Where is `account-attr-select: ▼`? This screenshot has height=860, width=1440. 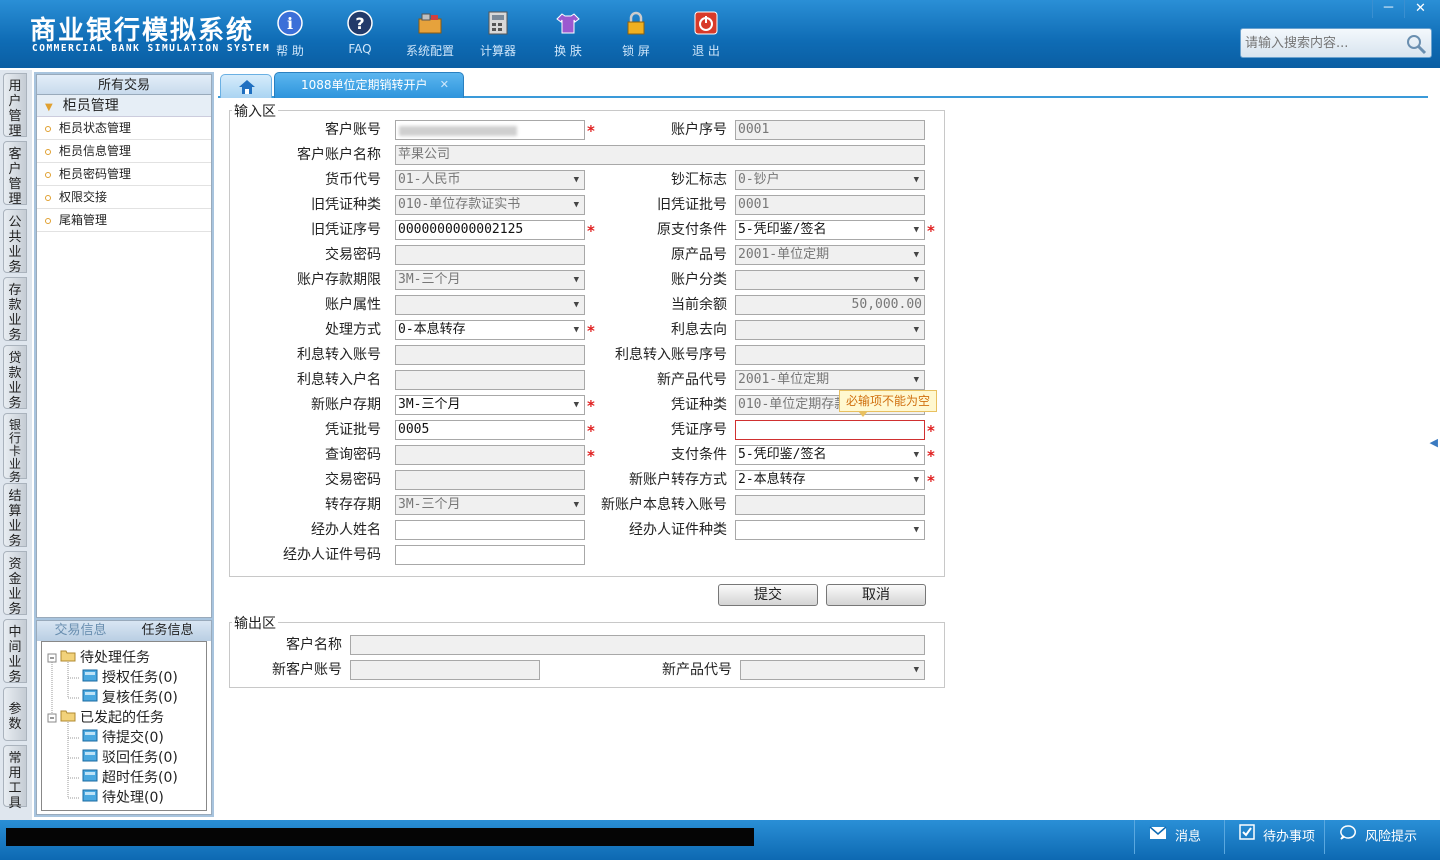 account-attr-select: ▼ is located at coordinates (490, 305).